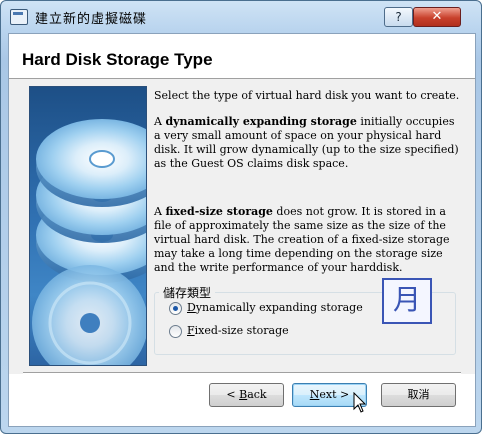 This screenshot has width=482, height=434. I want to click on fixed-term: fixed-size storage, so click(219, 211).